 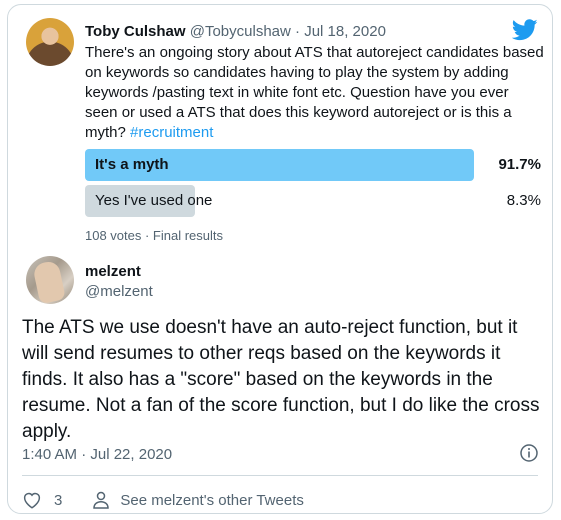 What do you see at coordinates (315, 165) in the screenshot?
I see `poll-option-myth: It's a myth 91.7%` at bounding box center [315, 165].